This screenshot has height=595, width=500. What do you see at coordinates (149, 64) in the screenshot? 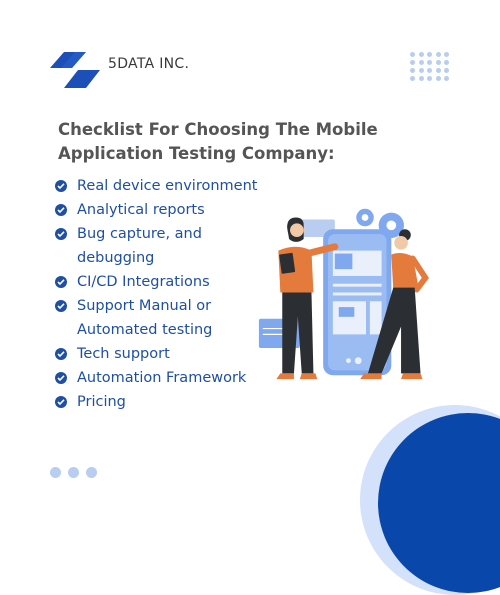
I see `brand-name: 5DATA INC.` at bounding box center [149, 64].